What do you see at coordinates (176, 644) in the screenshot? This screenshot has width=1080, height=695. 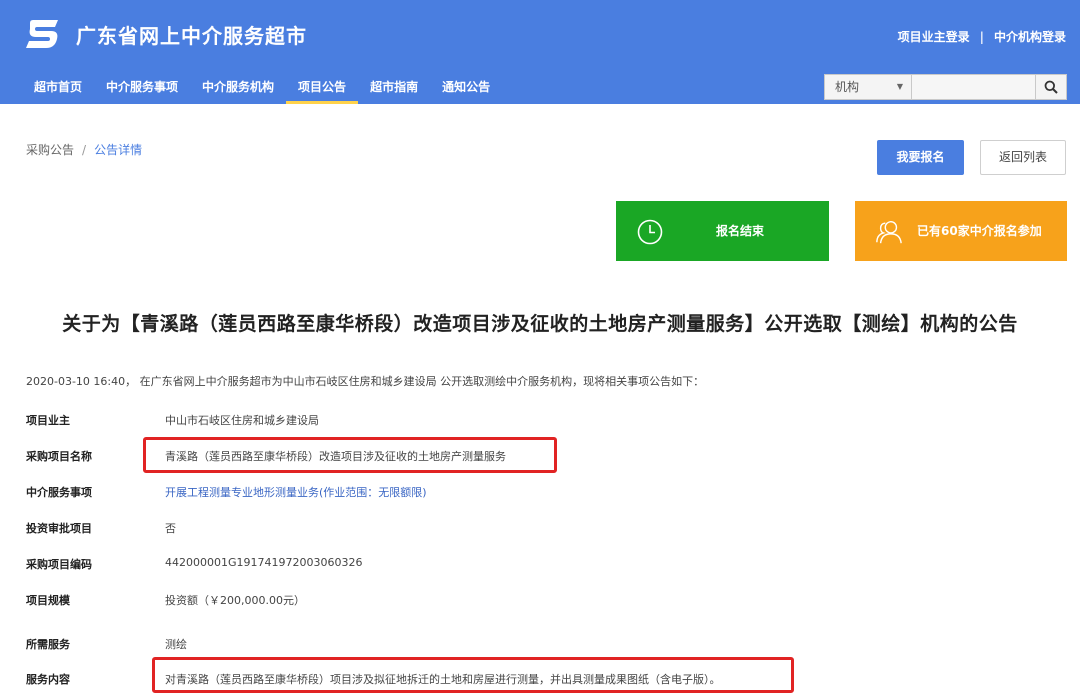 I see `field-value: 测绘` at bounding box center [176, 644].